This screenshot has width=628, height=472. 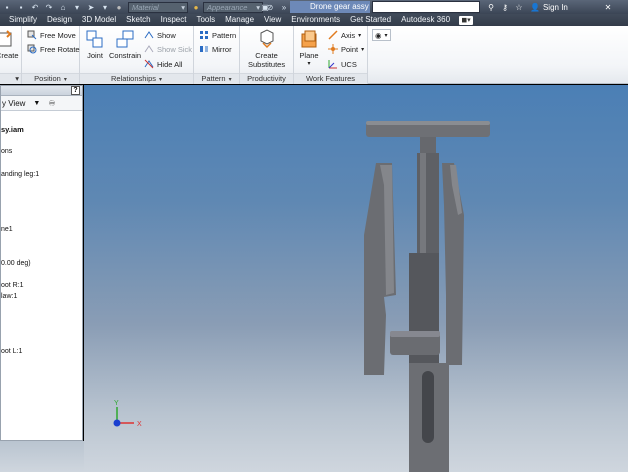 What do you see at coordinates (333, 49) in the screenshot?
I see `point-icon` at bounding box center [333, 49].